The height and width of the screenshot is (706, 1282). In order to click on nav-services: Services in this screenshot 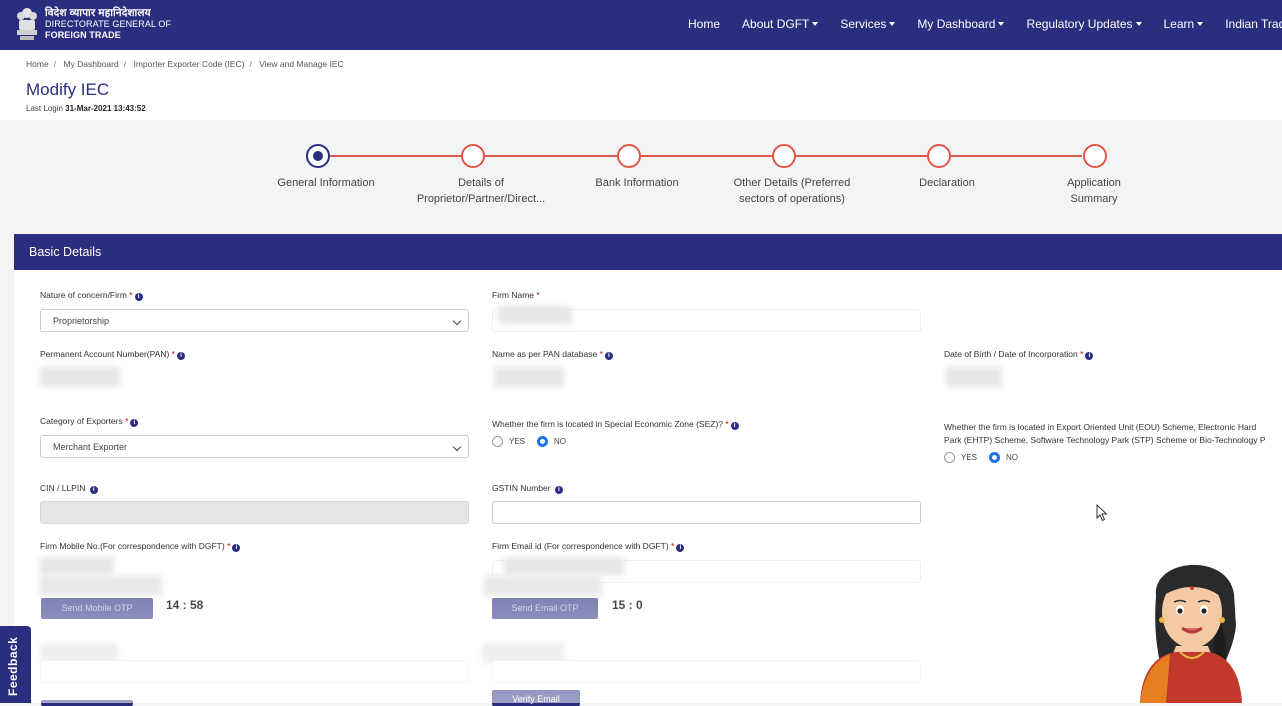, I will do `click(868, 24)`.